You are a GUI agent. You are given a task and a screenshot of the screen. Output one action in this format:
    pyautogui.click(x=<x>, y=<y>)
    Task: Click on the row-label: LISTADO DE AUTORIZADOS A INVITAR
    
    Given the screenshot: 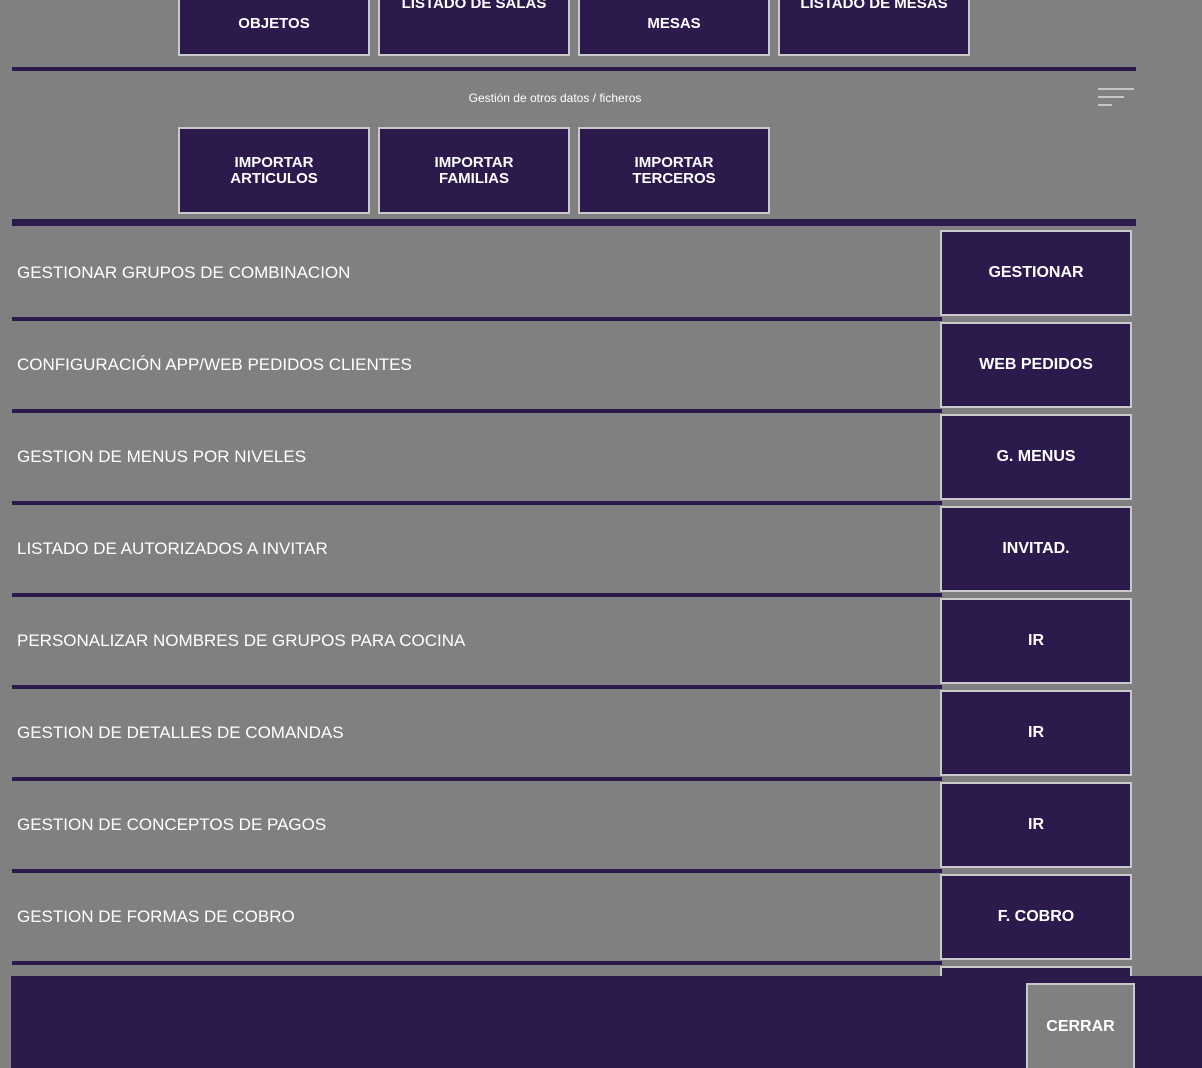 What is the action you would take?
    pyautogui.click(x=172, y=548)
    